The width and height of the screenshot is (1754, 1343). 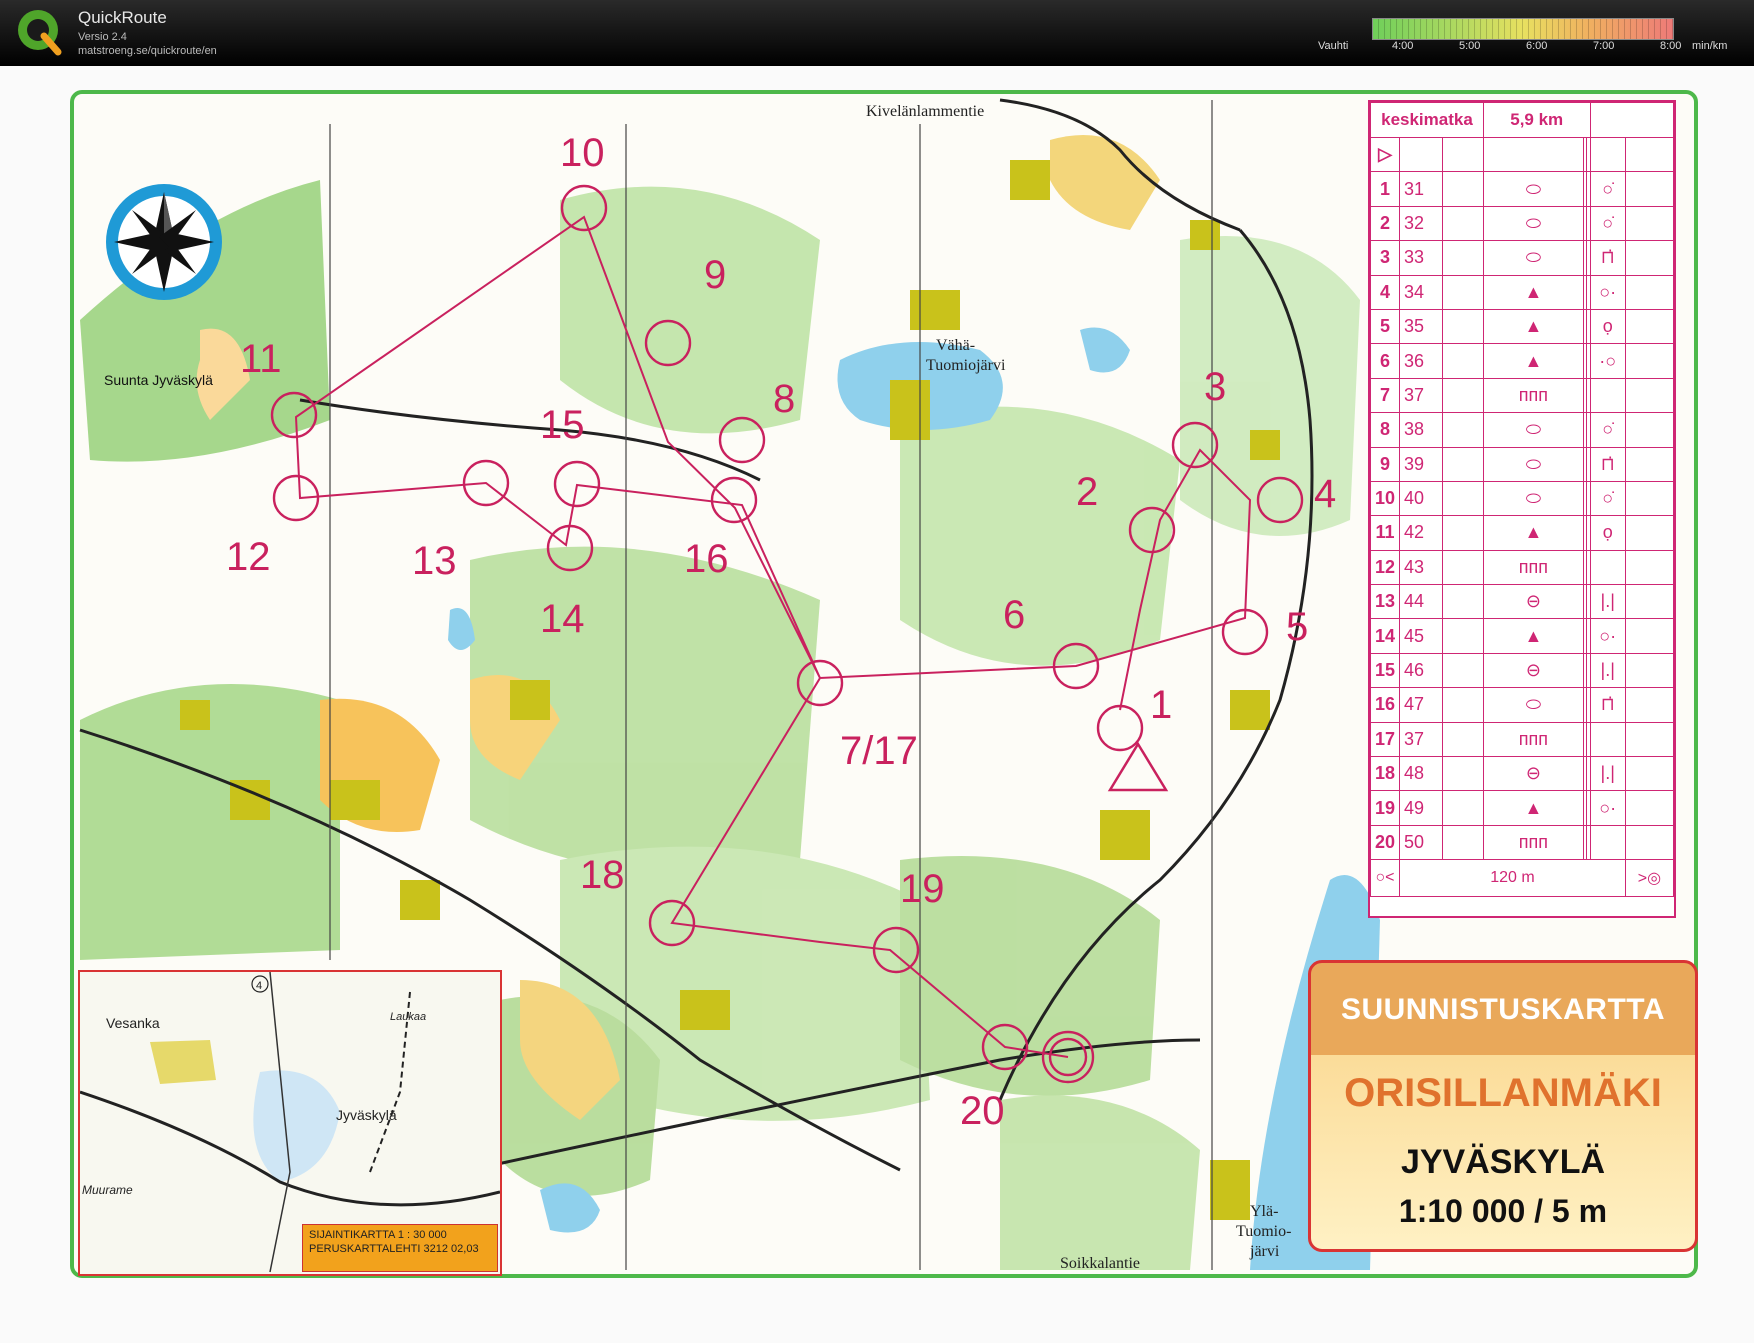 What do you see at coordinates (955, 345) in the screenshot?
I see `place-name: Vähä-` at bounding box center [955, 345].